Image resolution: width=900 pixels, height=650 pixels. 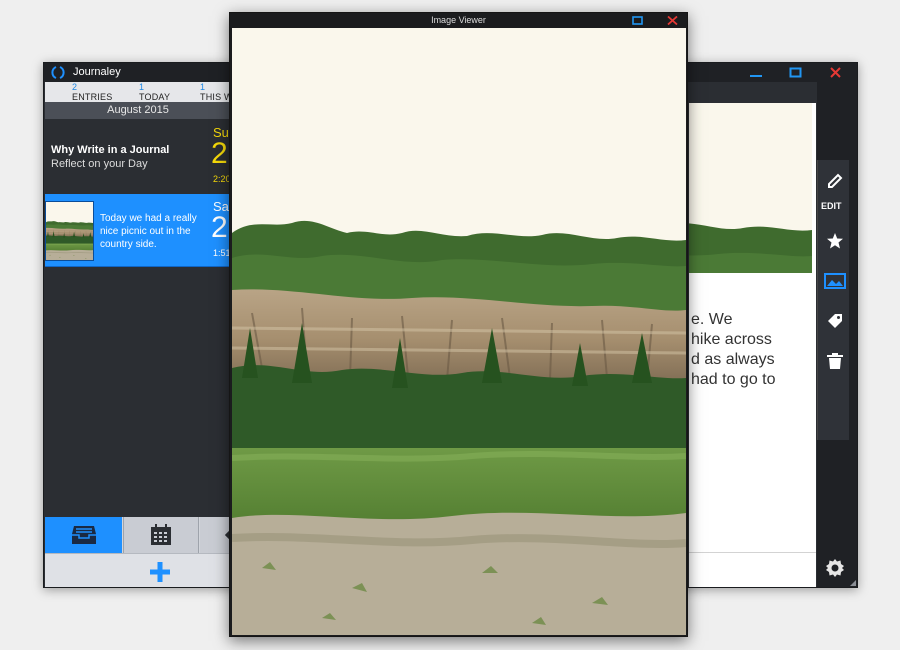 I want to click on entry-thumbnail, so click(x=69, y=231).